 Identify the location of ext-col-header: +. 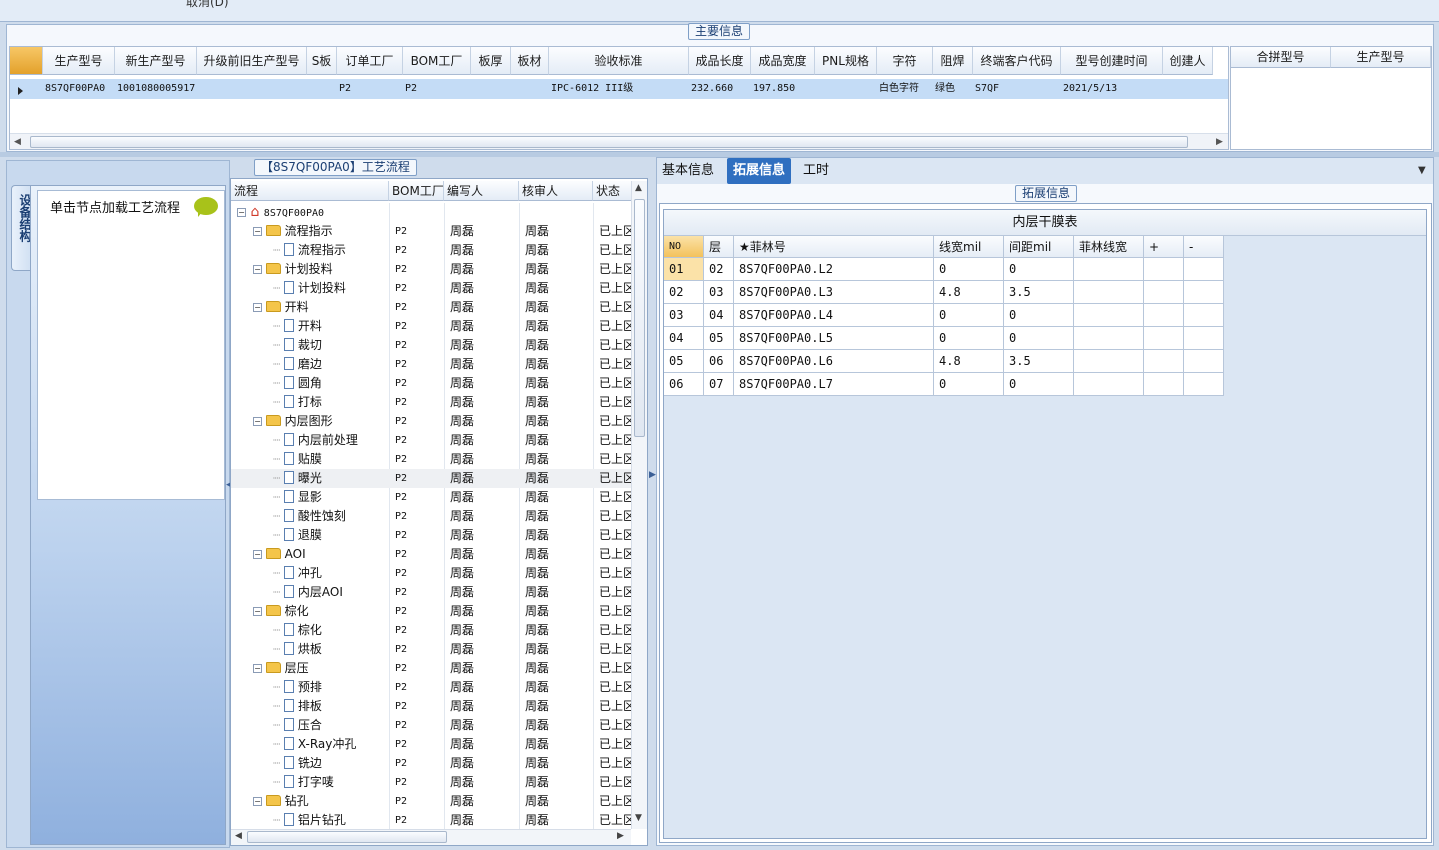
(1164, 247).